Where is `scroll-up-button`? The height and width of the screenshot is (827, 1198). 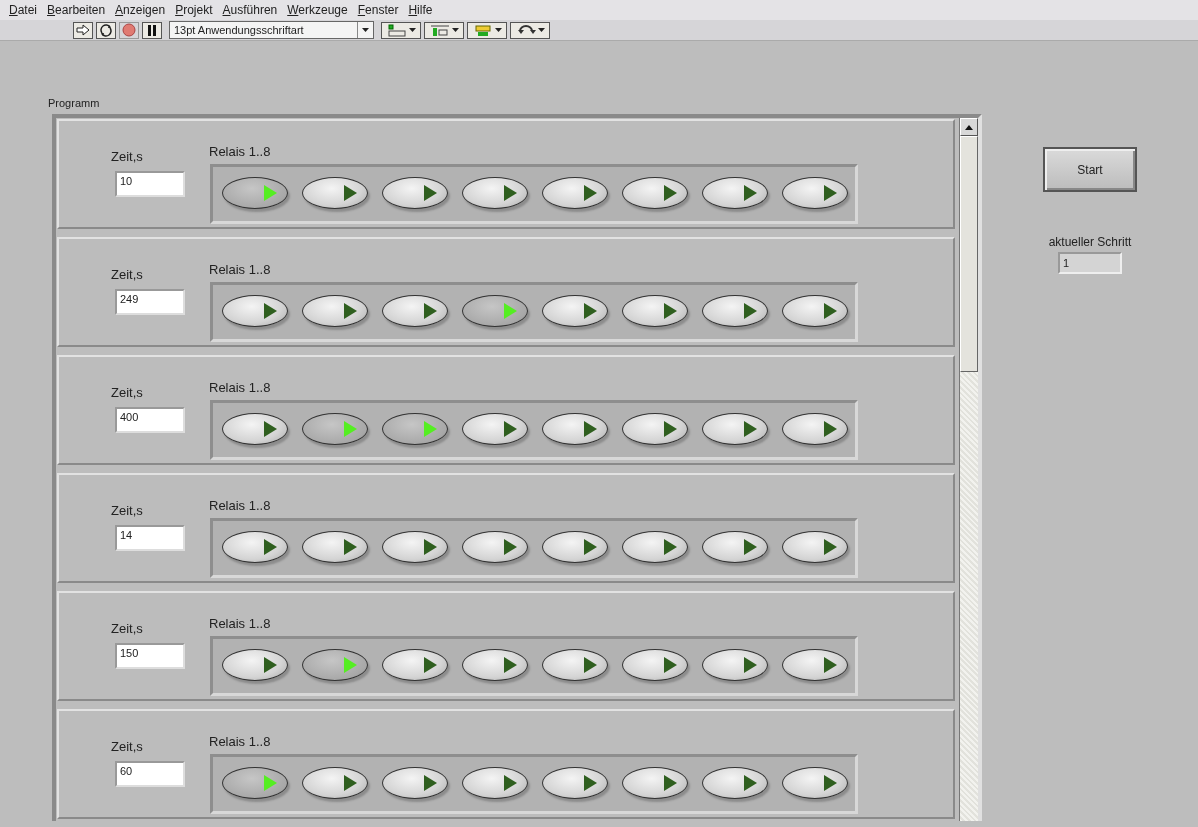
scroll-up-button is located at coordinates (969, 127).